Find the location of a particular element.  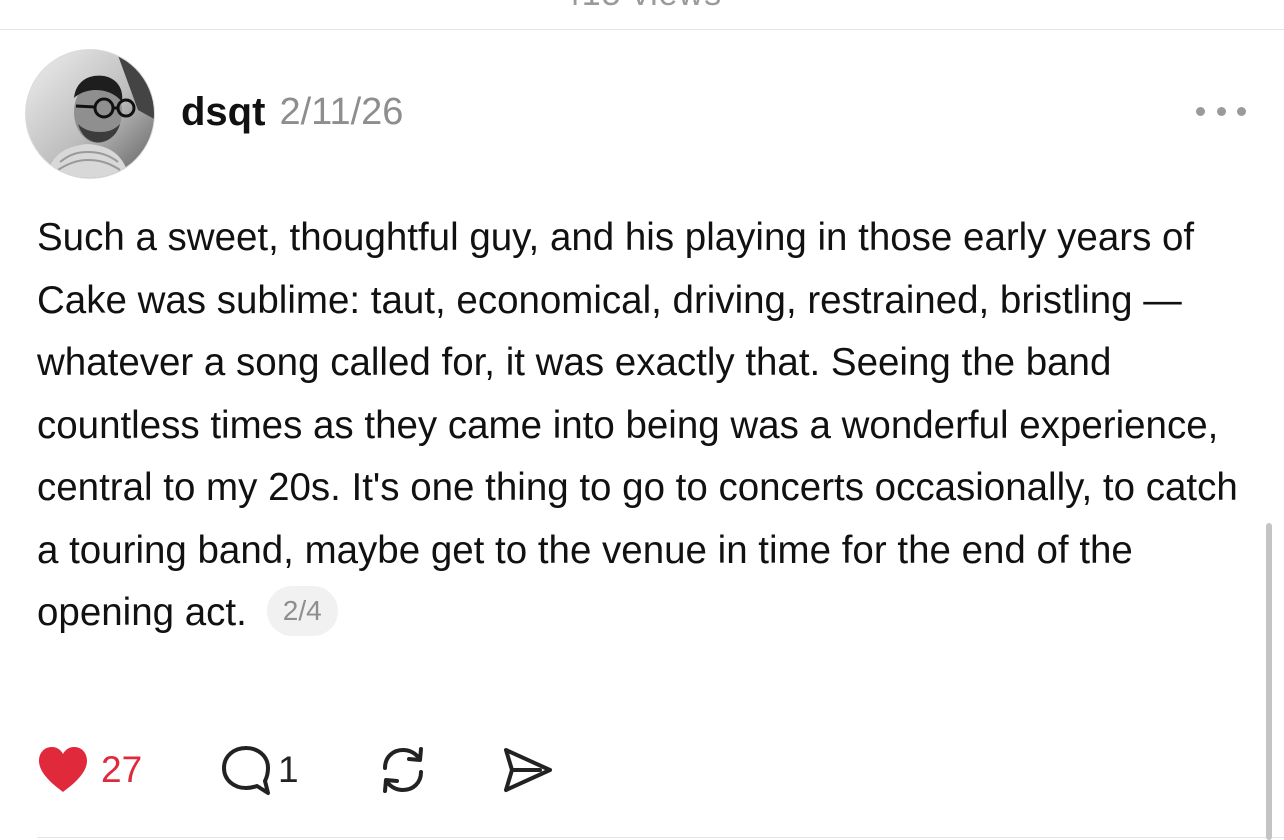

author-name: dsqt is located at coordinates (223, 112).